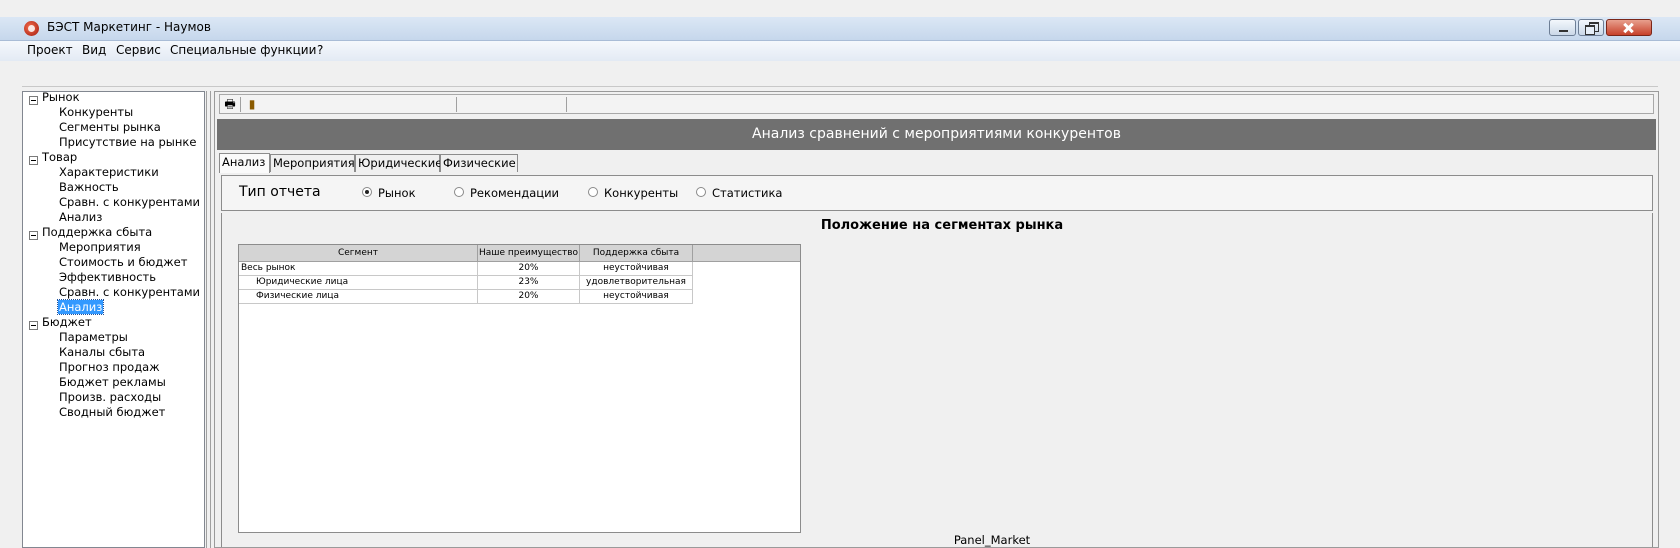 Image resolution: width=1680 pixels, height=548 pixels. Describe the element at coordinates (89, 187) in the screenshot. I see `tree-item-importance: Важность` at that location.